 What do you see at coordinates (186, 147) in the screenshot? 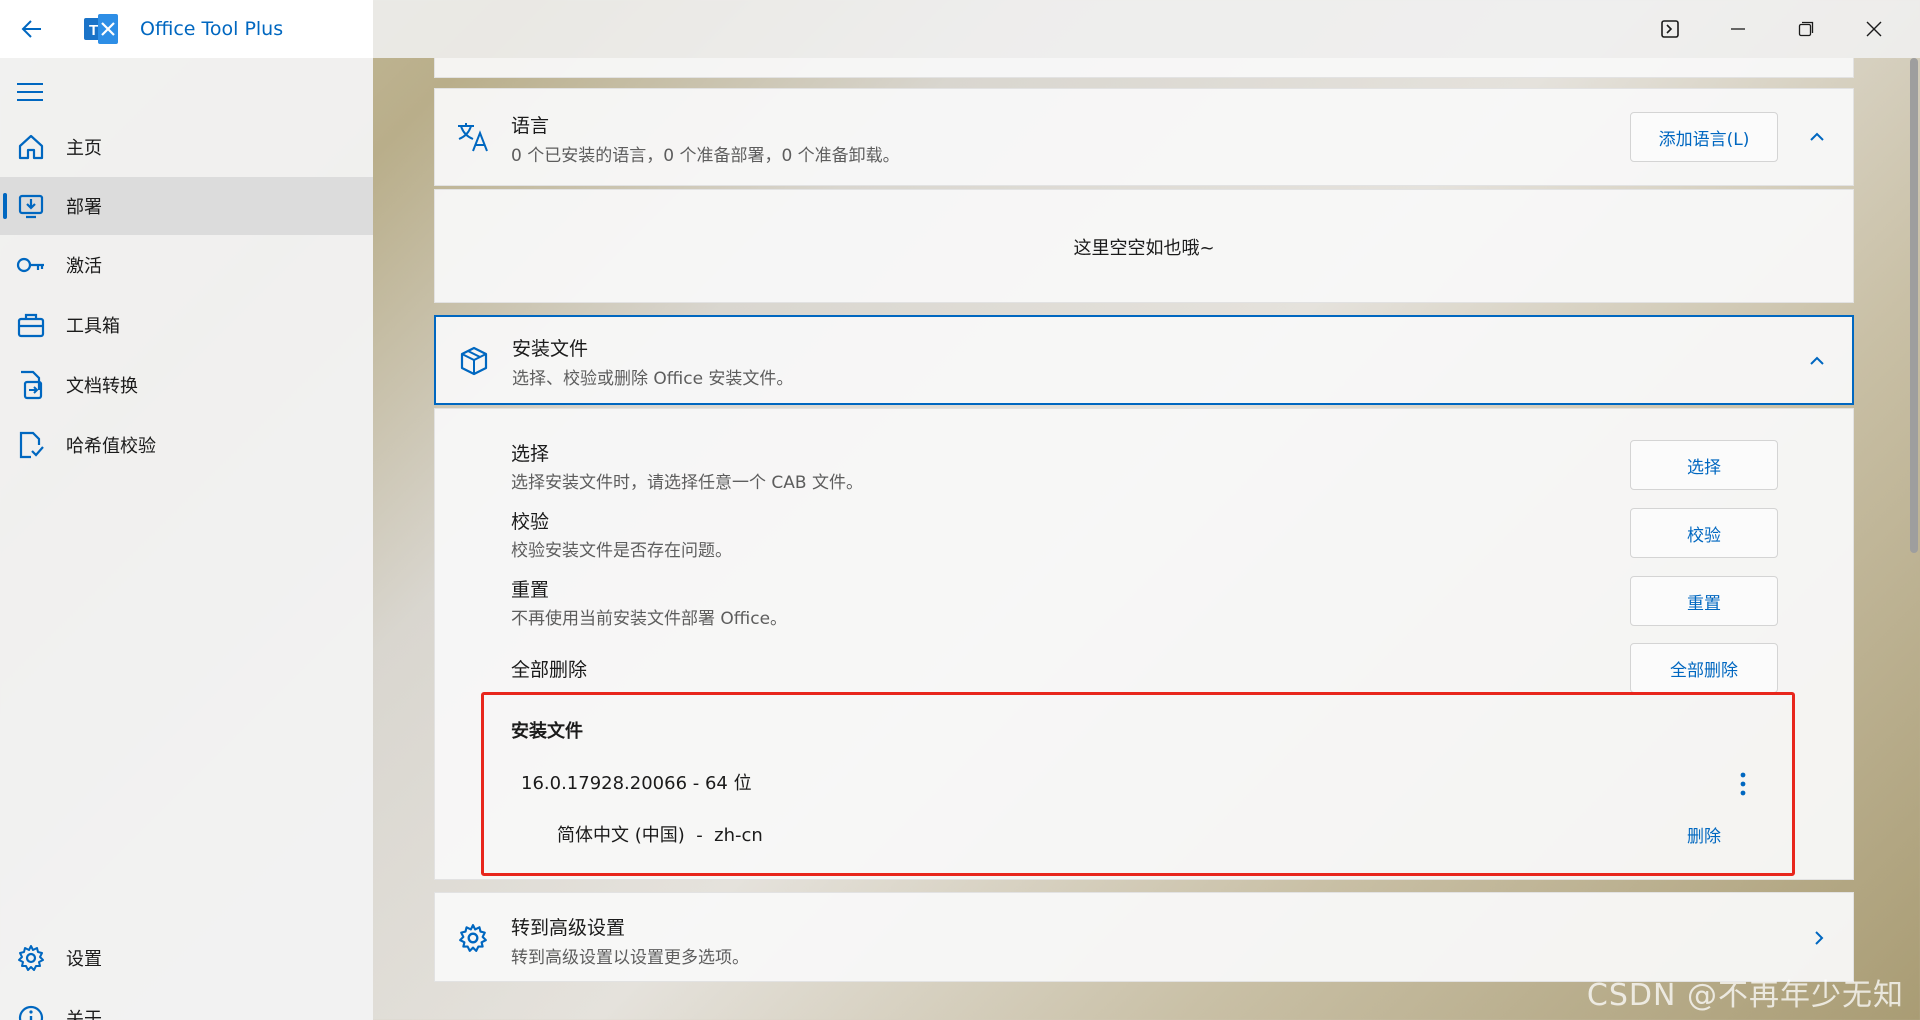
I see `sidebar-item-home: 主页` at bounding box center [186, 147].